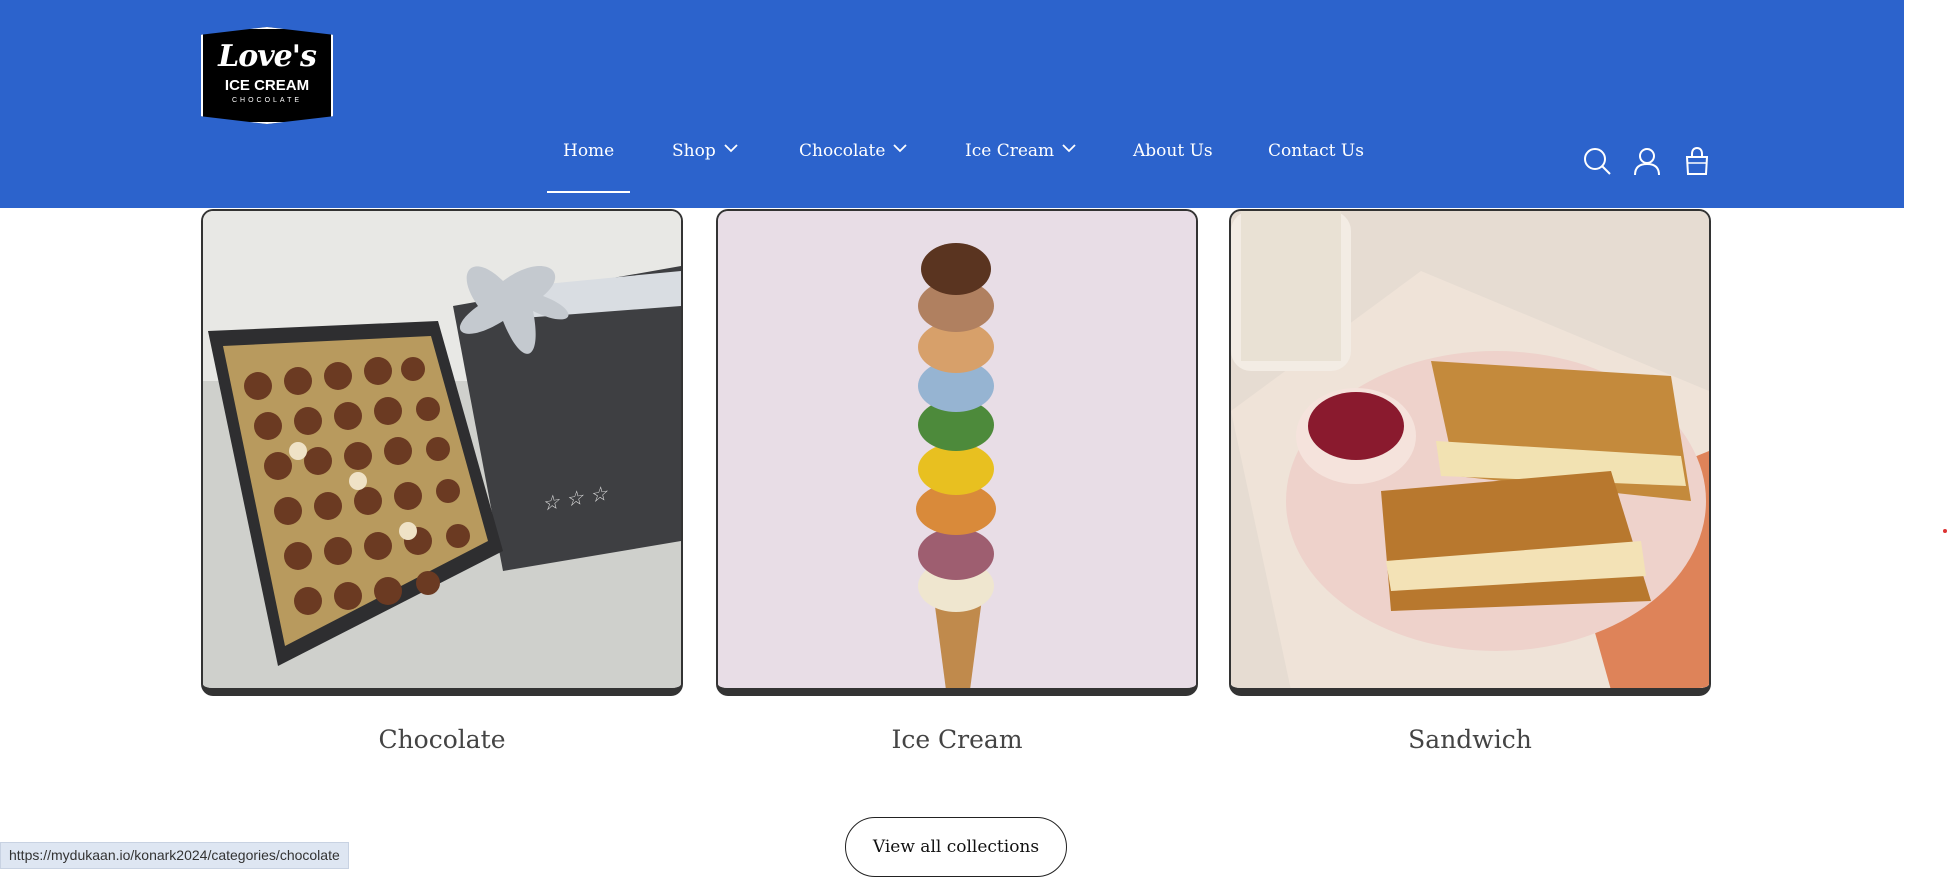  I want to click on collection-card-ice-cream, so click(957, 452).